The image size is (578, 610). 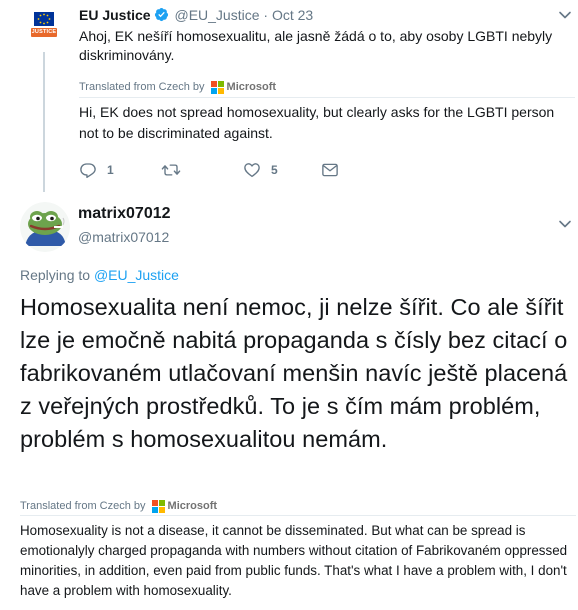 I want to click on replying-to-label: Replying to, so click(x=57, y=275).